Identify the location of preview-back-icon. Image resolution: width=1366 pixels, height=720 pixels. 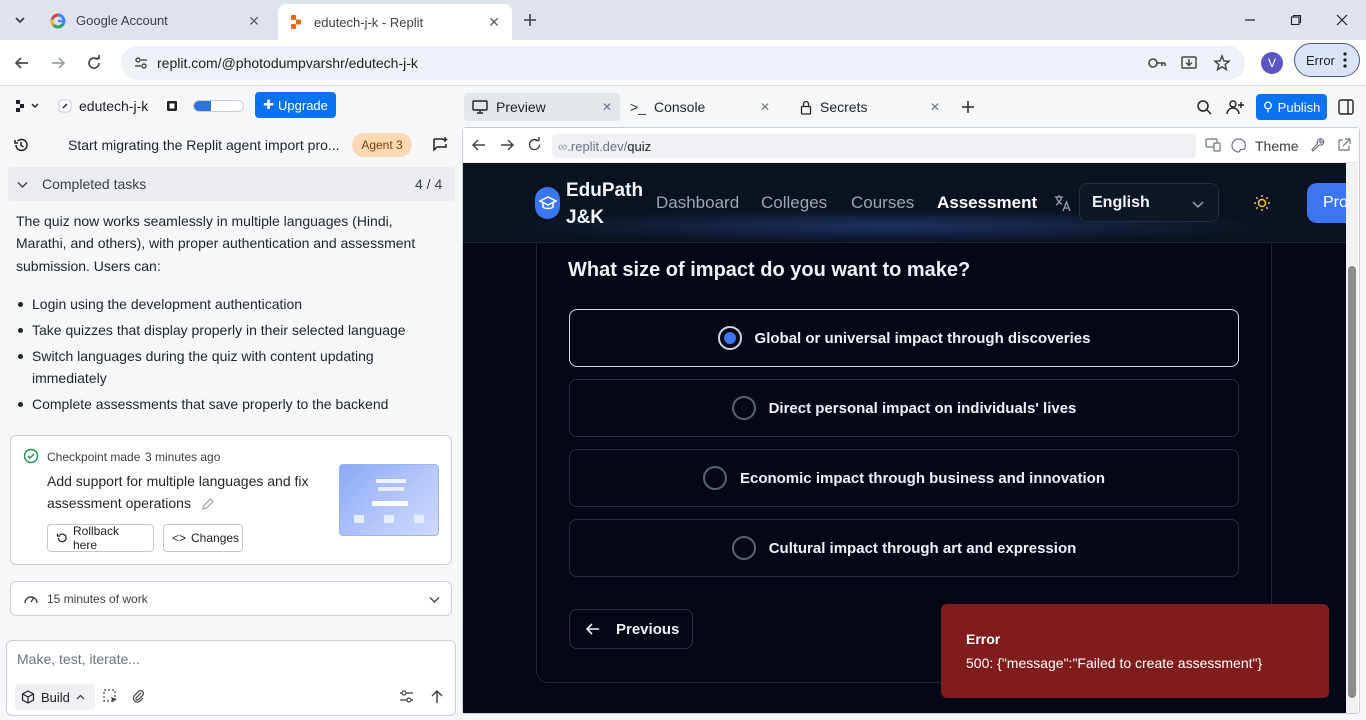
(479, 145).